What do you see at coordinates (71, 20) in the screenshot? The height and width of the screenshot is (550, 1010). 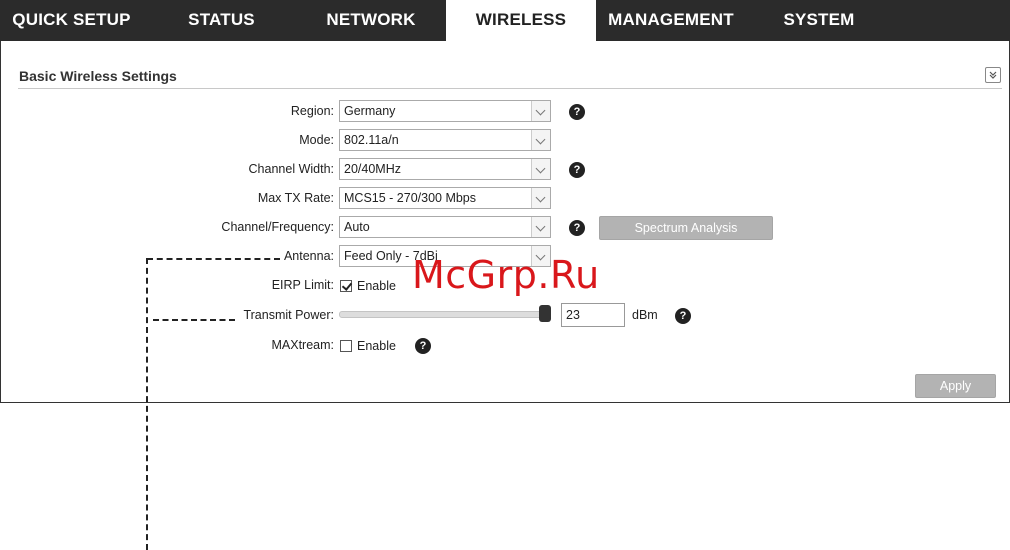 I see `tab-quick-setup: QUICK SETUP` at bounding box center [71, 20].